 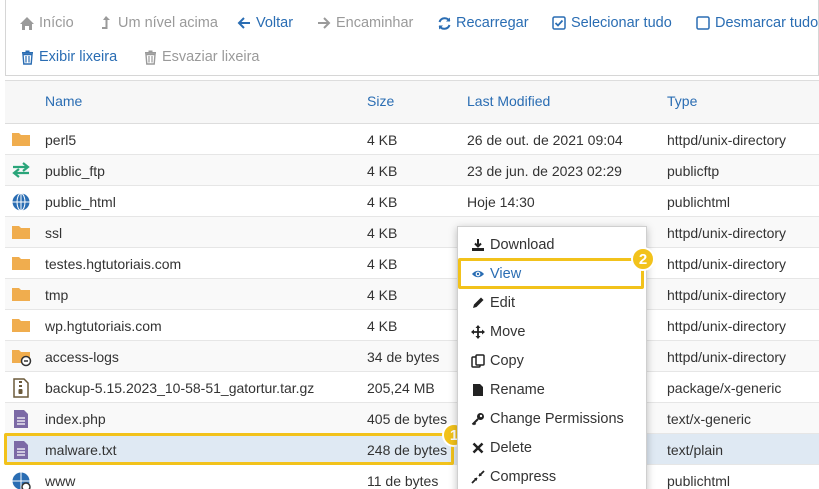 What do you see at coordinates (201, 57) in the screenshot?
I see `empty-trash-button: Esvaziar lixeira` at bounding box center [201, 57].